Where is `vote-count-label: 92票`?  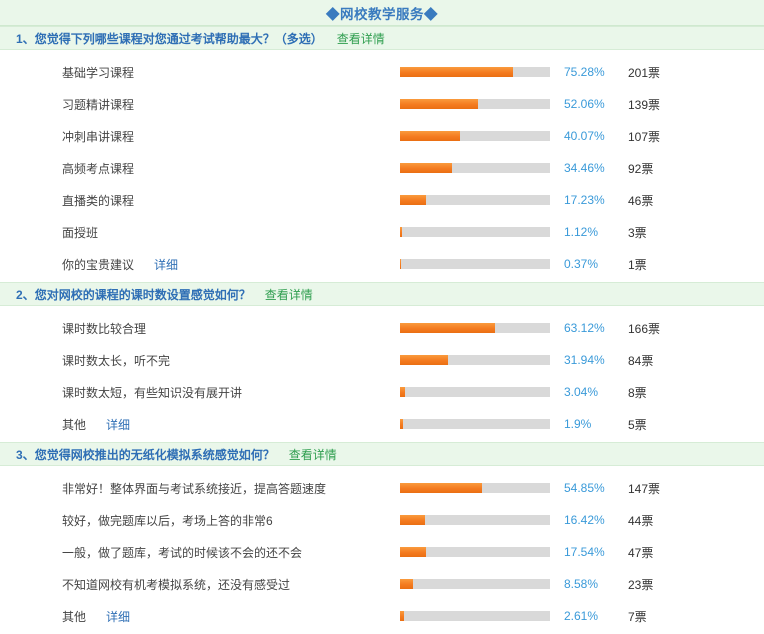 vote-count-label: 92票 is located at coordinates (641, 168).